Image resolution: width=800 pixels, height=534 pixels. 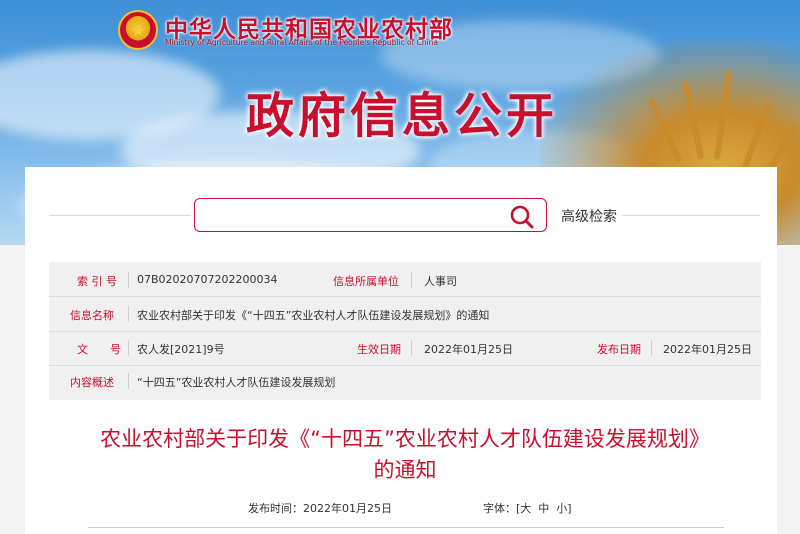 What do you see at coordinates (366, 281) in the screenshot?
I see `owning-unit-label: 信息所属单位` at bounding box center [366, 281].